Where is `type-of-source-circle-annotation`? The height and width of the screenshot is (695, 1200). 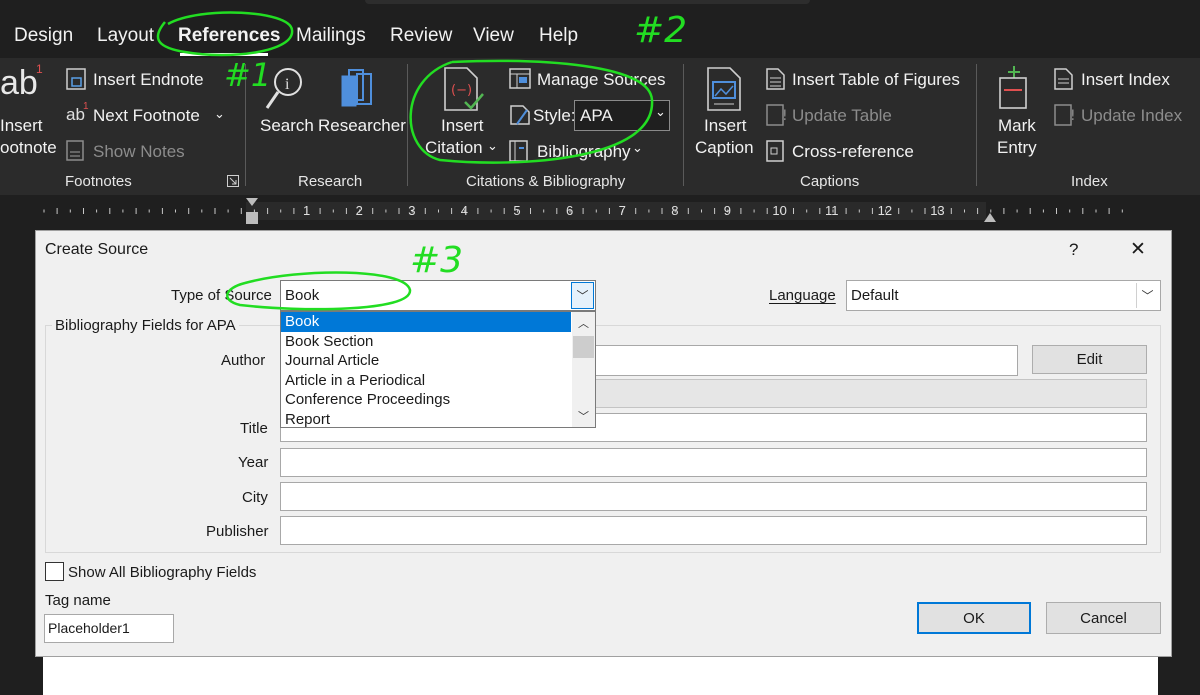
type-of-source-circle-annotation is located at coordinates (319, 291).